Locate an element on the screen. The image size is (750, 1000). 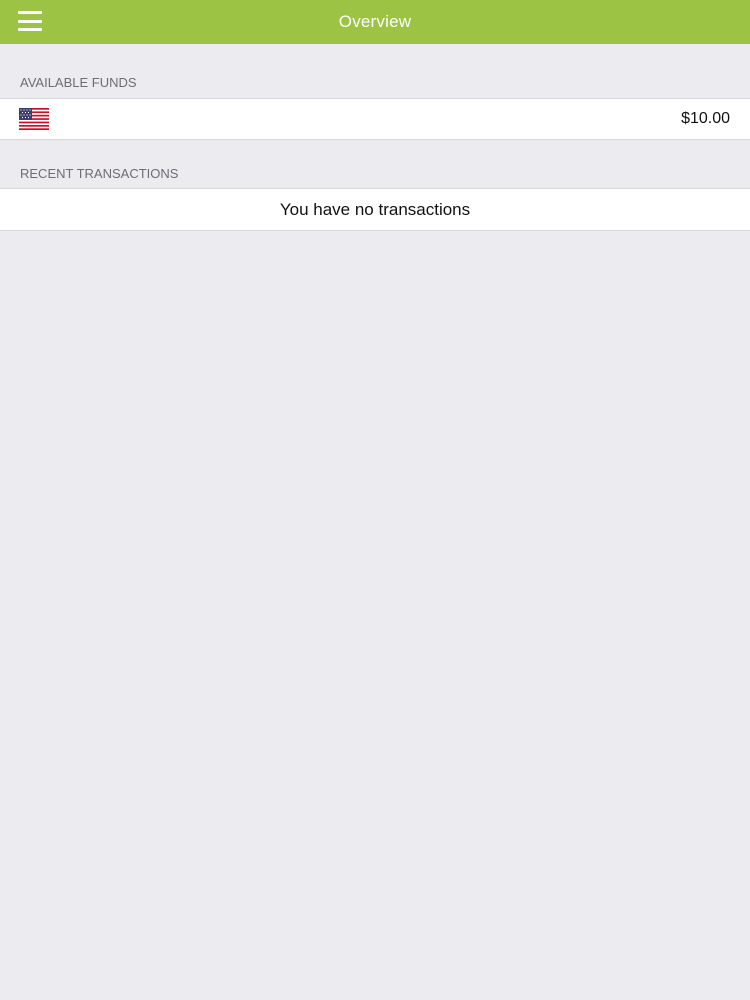
hamburger-menu-icon is located at coordinates (30, 21).